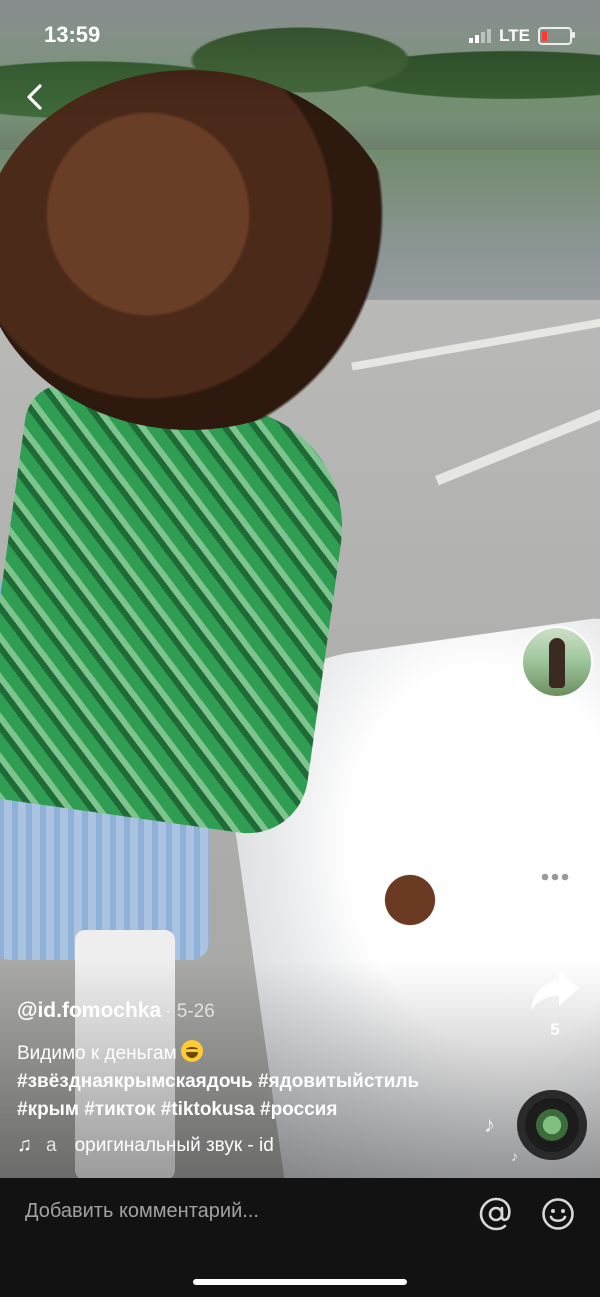 The width and height of the screenshot is (600, 1297). Describe the element at coordinates (191, 1051) in the screenshot. I see `laughing-emoji-icon` at that location.